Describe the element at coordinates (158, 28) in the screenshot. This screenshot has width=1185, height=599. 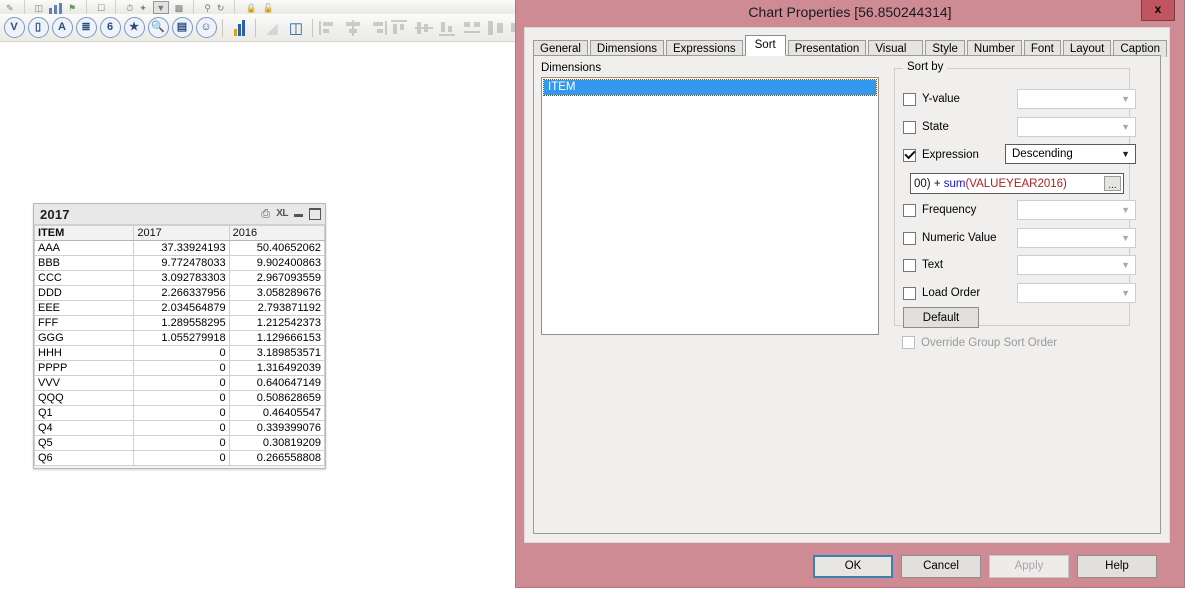
I see `search-object-icon: 🔍` at that location.